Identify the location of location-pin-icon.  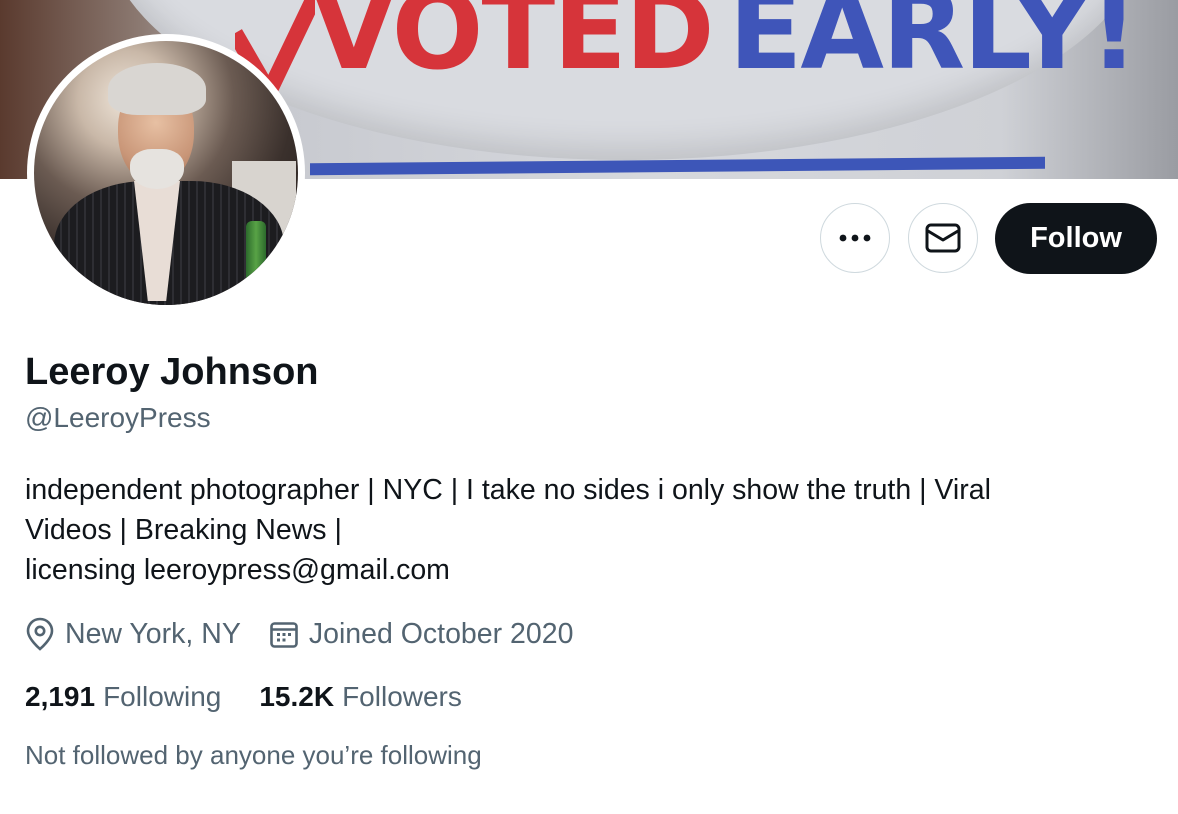
(40, 634).